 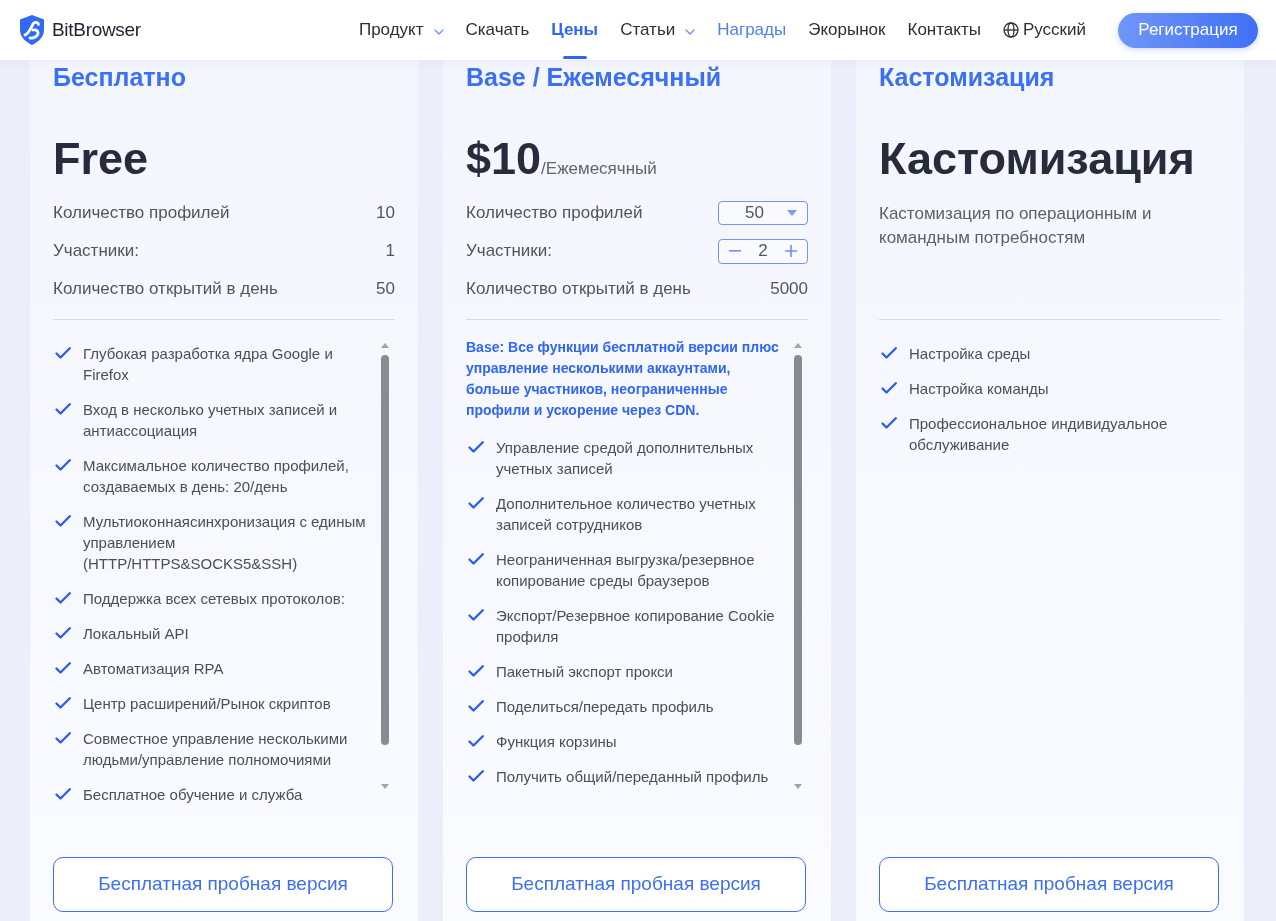 I want to click on feature-text: Поделиться/передать профиль, so click(x=605, y=707).